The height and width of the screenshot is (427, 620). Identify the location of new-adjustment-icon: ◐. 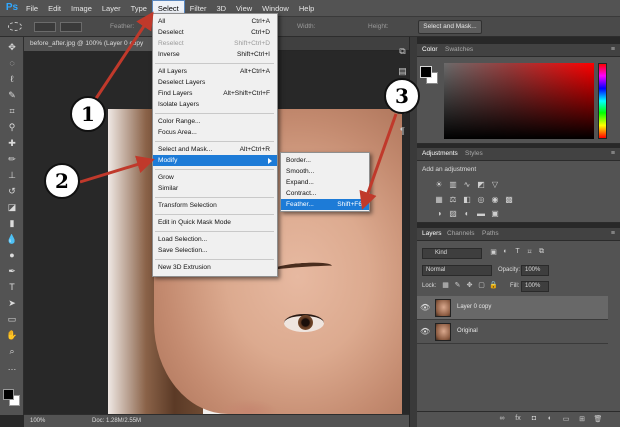
(550, 420).